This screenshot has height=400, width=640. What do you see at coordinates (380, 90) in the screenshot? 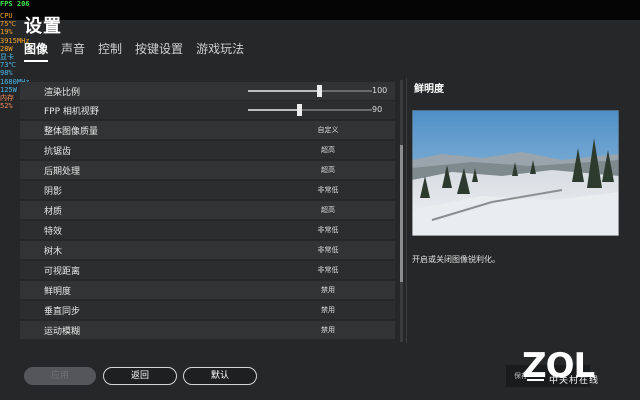
I see `render-scale-value: 100` at bounding box center [380, 90].